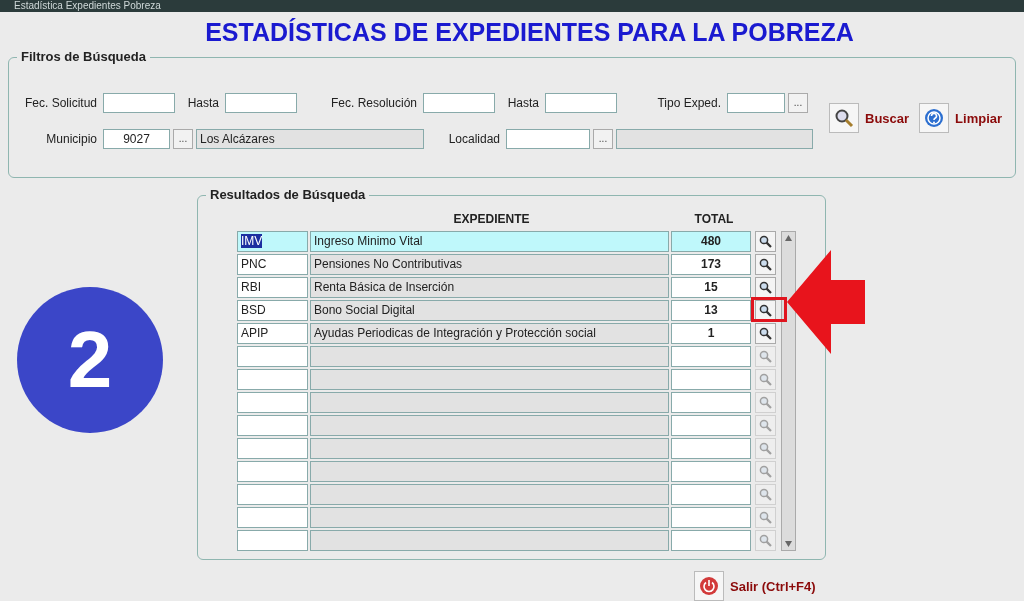 The image size is (1024, 601). What do you see at coordinates (934, 118) in the screenshot?
I see `help-icon` at bounding box center [934, 118].